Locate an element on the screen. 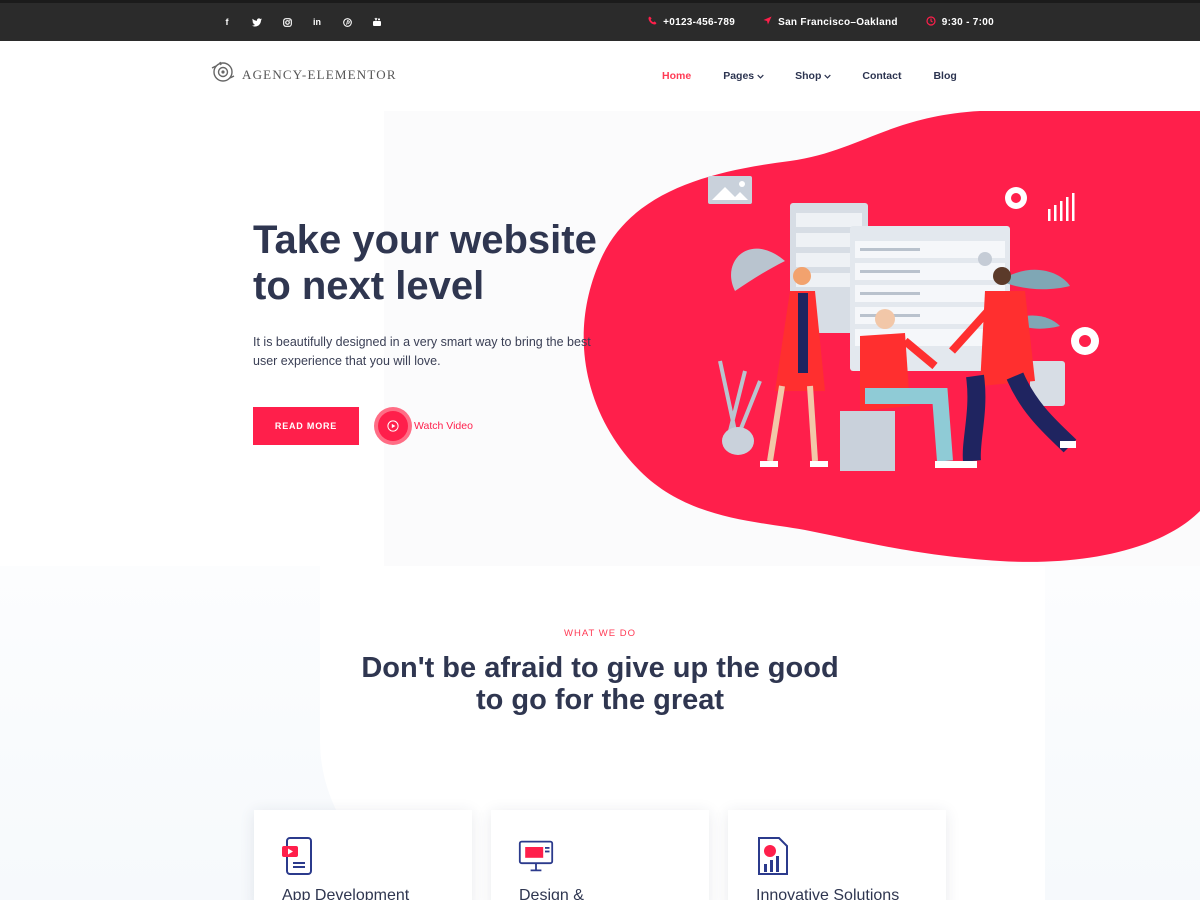 This screenshot has height=900, width=1200. service-card-title: App Development is located at coordinates (346, 893).